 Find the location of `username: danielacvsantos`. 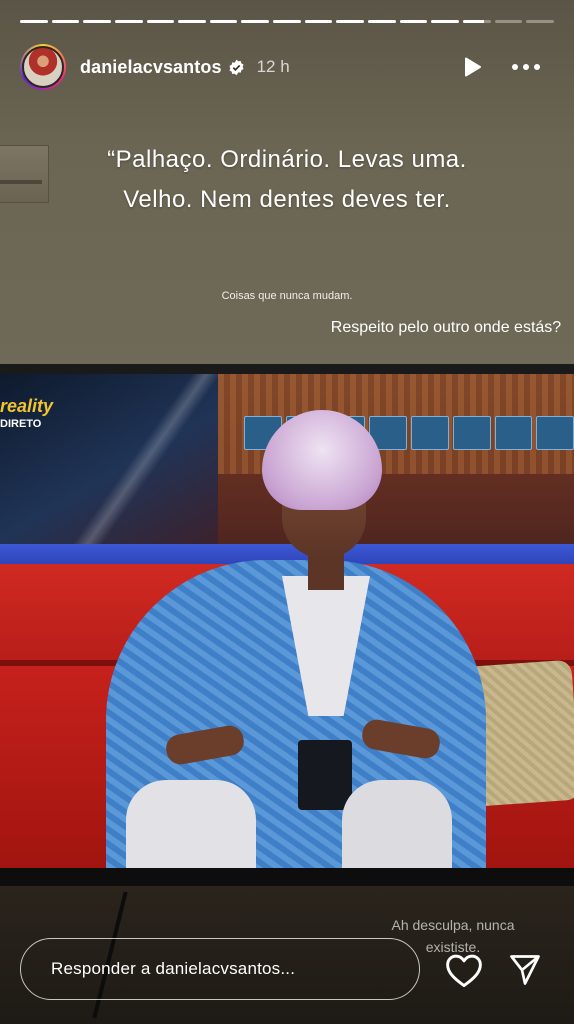

username: danielacvsantos is located at coordinates (151, 67).